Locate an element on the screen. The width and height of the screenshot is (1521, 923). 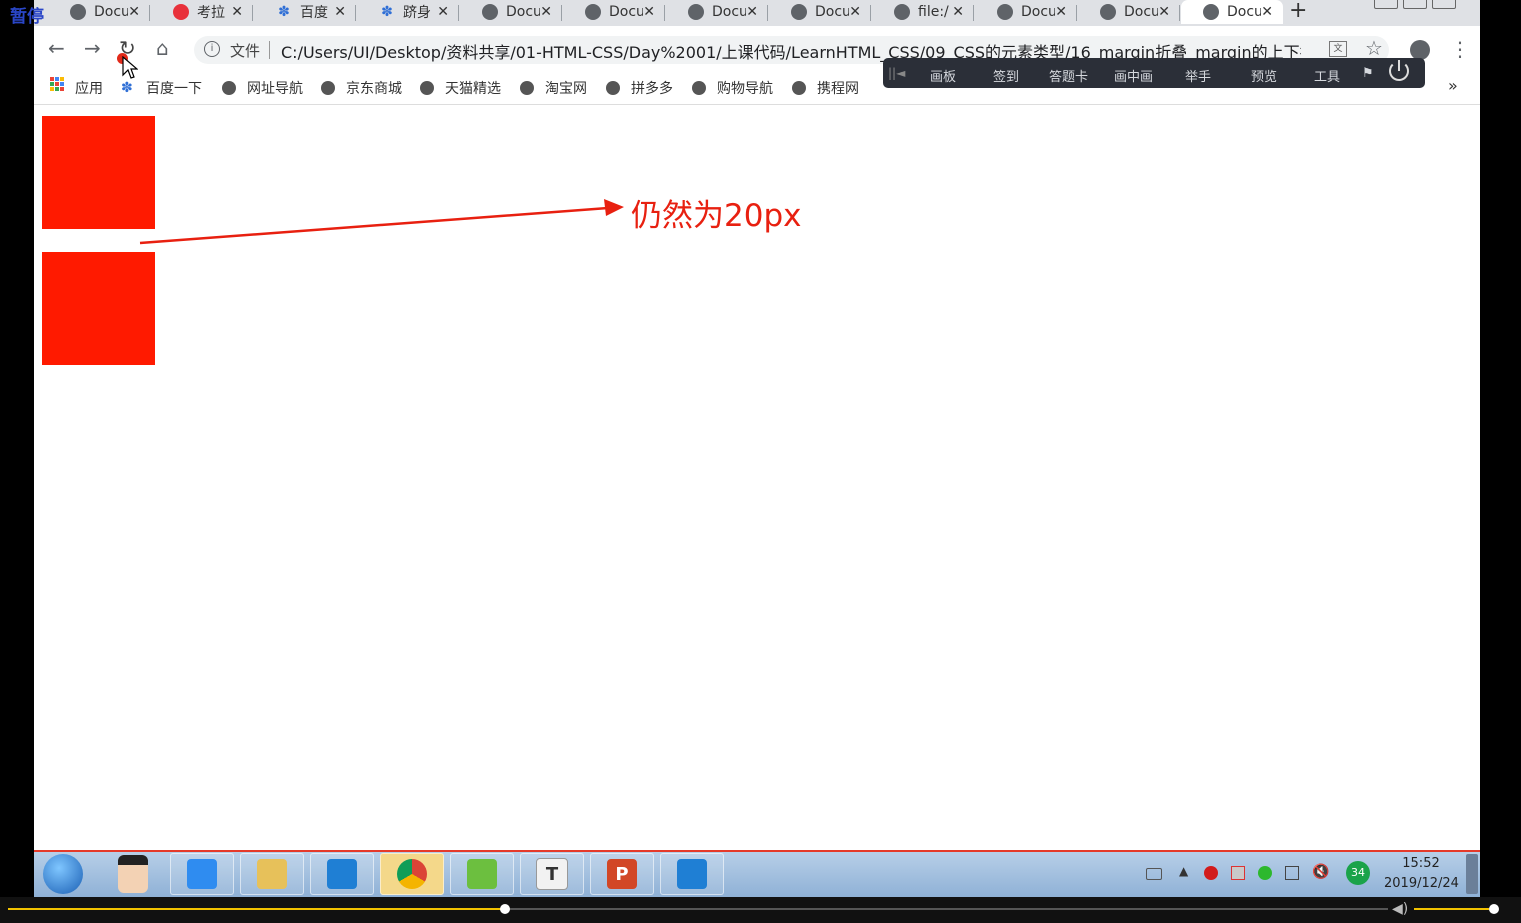
bookmark-item: ✽ 百度一下 is located at coordinates (161, 88).